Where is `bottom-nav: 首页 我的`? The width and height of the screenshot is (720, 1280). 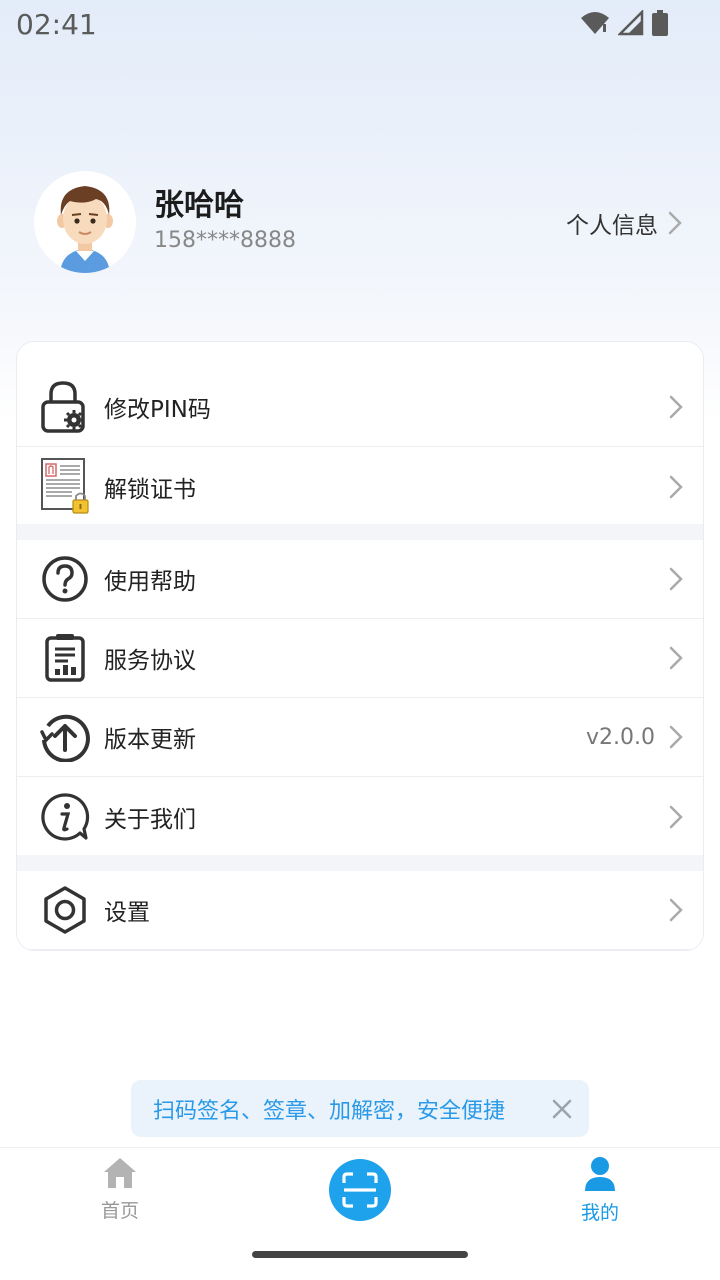
bottom-nav: 首页 我的 is located at coordinates (360, 1213).